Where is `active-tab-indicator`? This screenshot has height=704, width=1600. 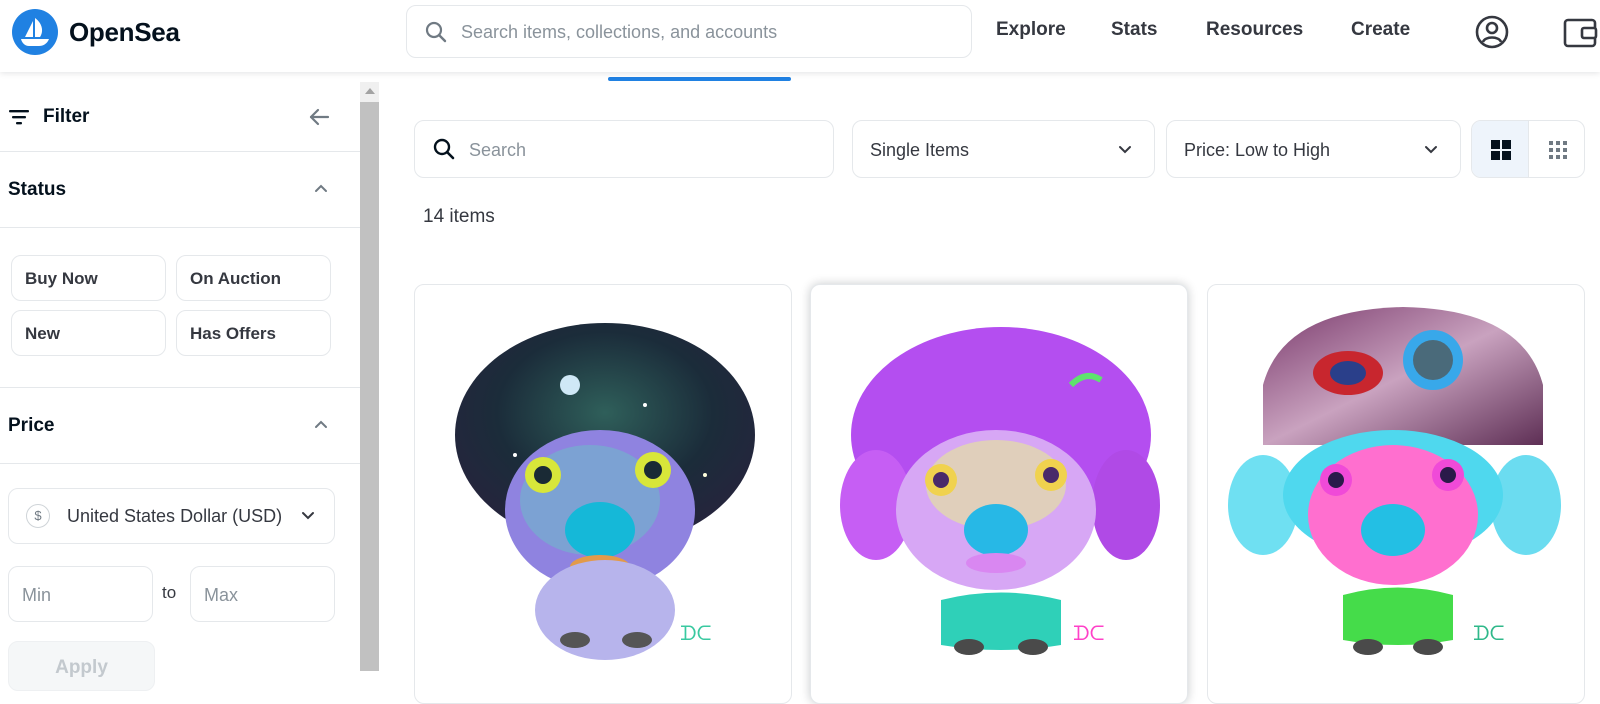 active-tab-indicator is located at coordinates (699, 79).